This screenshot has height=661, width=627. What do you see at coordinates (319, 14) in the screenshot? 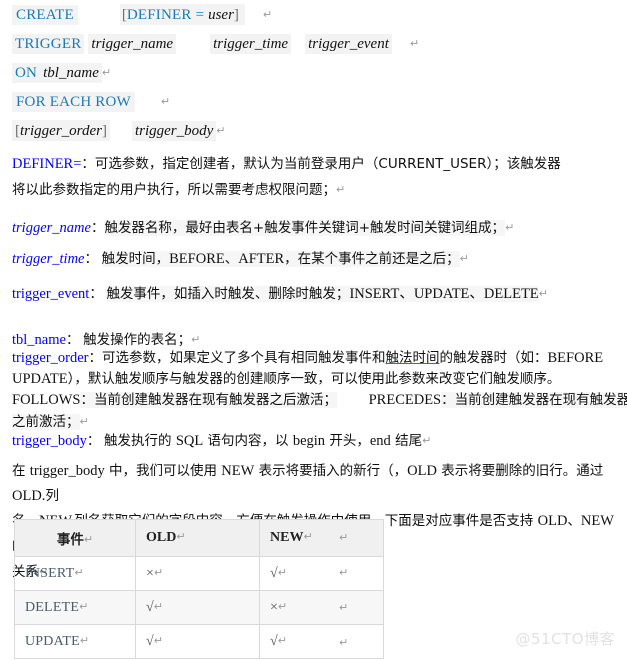
I see `syntax-line-create: CREATE [DEFINER = user] ↵` at bounding box center [319, 14].